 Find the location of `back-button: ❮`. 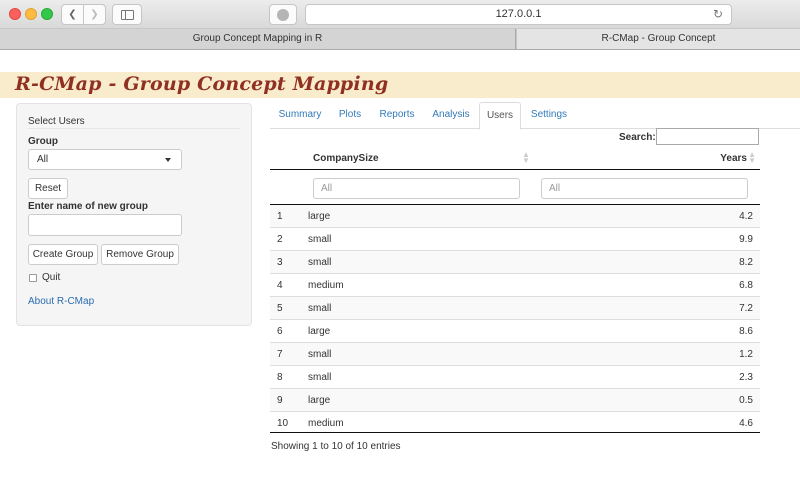

back-button: ❮ is located at coordinates (72, 14).